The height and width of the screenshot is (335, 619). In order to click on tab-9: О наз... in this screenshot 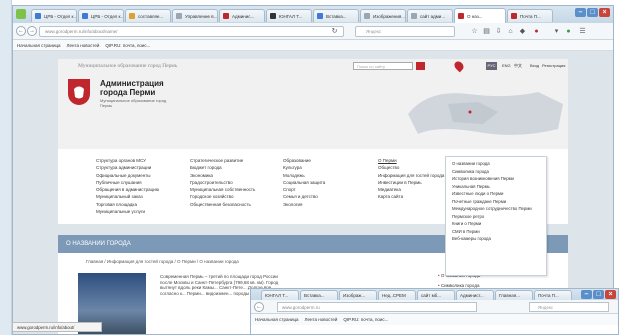, I will do `click(480, 15)`.